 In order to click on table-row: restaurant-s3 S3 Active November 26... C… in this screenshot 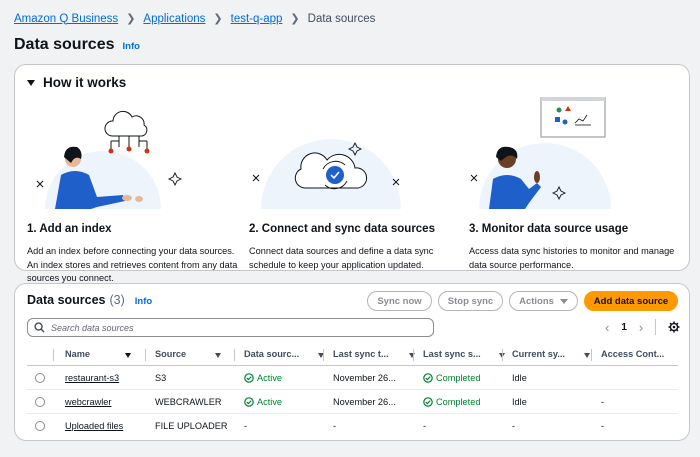, I will do `click(352, 378)`.